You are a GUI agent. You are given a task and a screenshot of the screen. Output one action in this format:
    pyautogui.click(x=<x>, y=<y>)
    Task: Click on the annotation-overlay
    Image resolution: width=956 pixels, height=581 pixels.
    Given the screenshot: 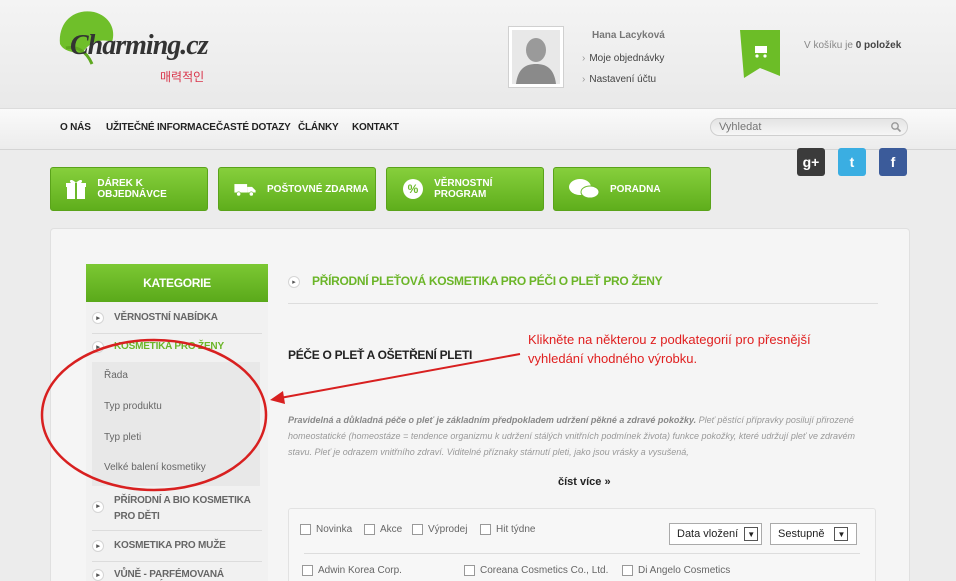 What is the action you would take?
    pyautogui.click(x=280, y=415)
    